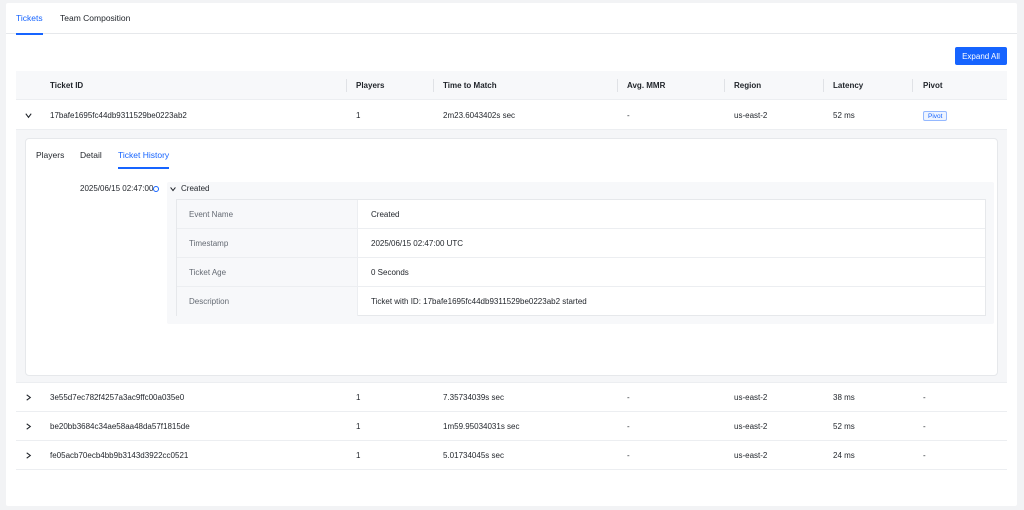 The height and width of the screenshot is (510, 1024). I want to click on tab-tickets: Tickets, so click(29, 23).